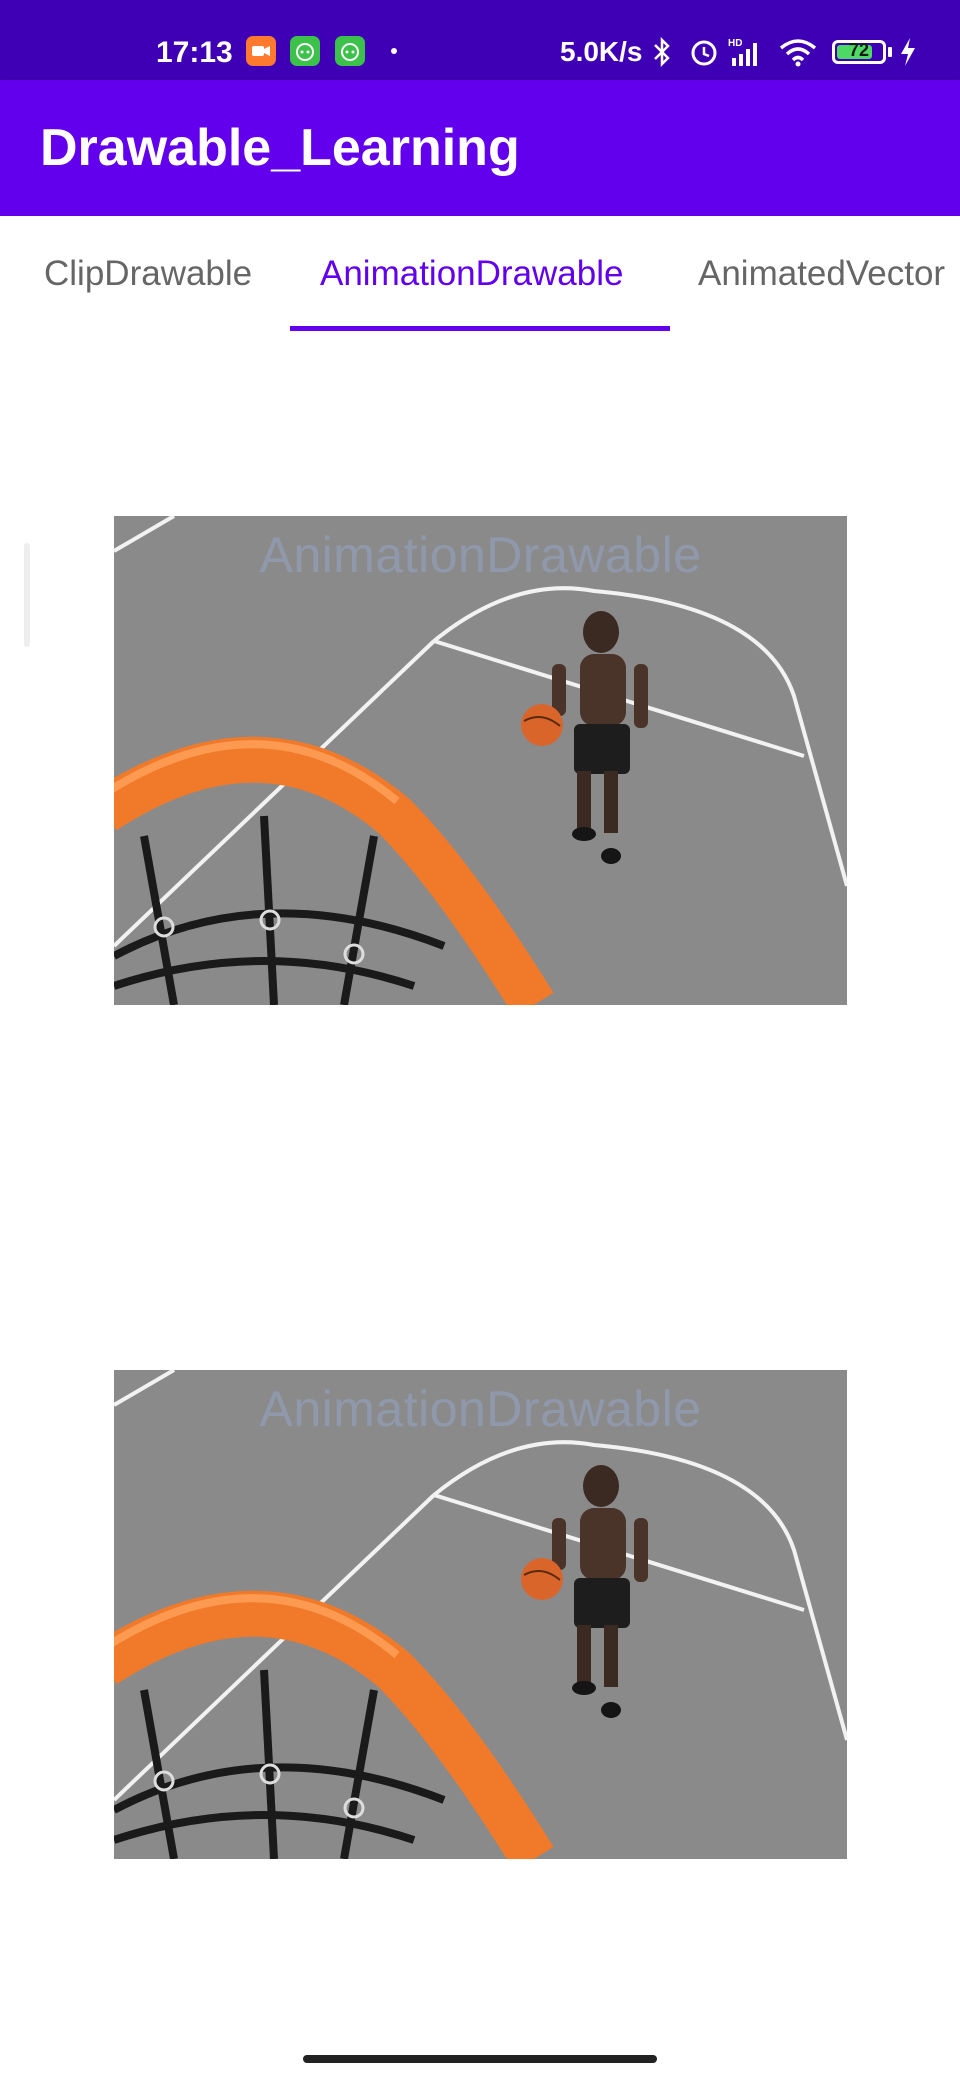 The width and height of the screenshot is (960, 2080). I want to click on network-speed: 5.0K/s, so click(601, 51).